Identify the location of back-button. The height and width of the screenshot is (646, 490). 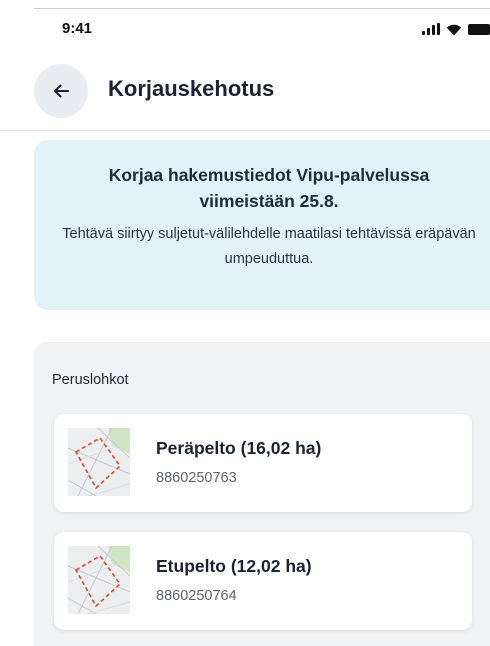
(61, 91).